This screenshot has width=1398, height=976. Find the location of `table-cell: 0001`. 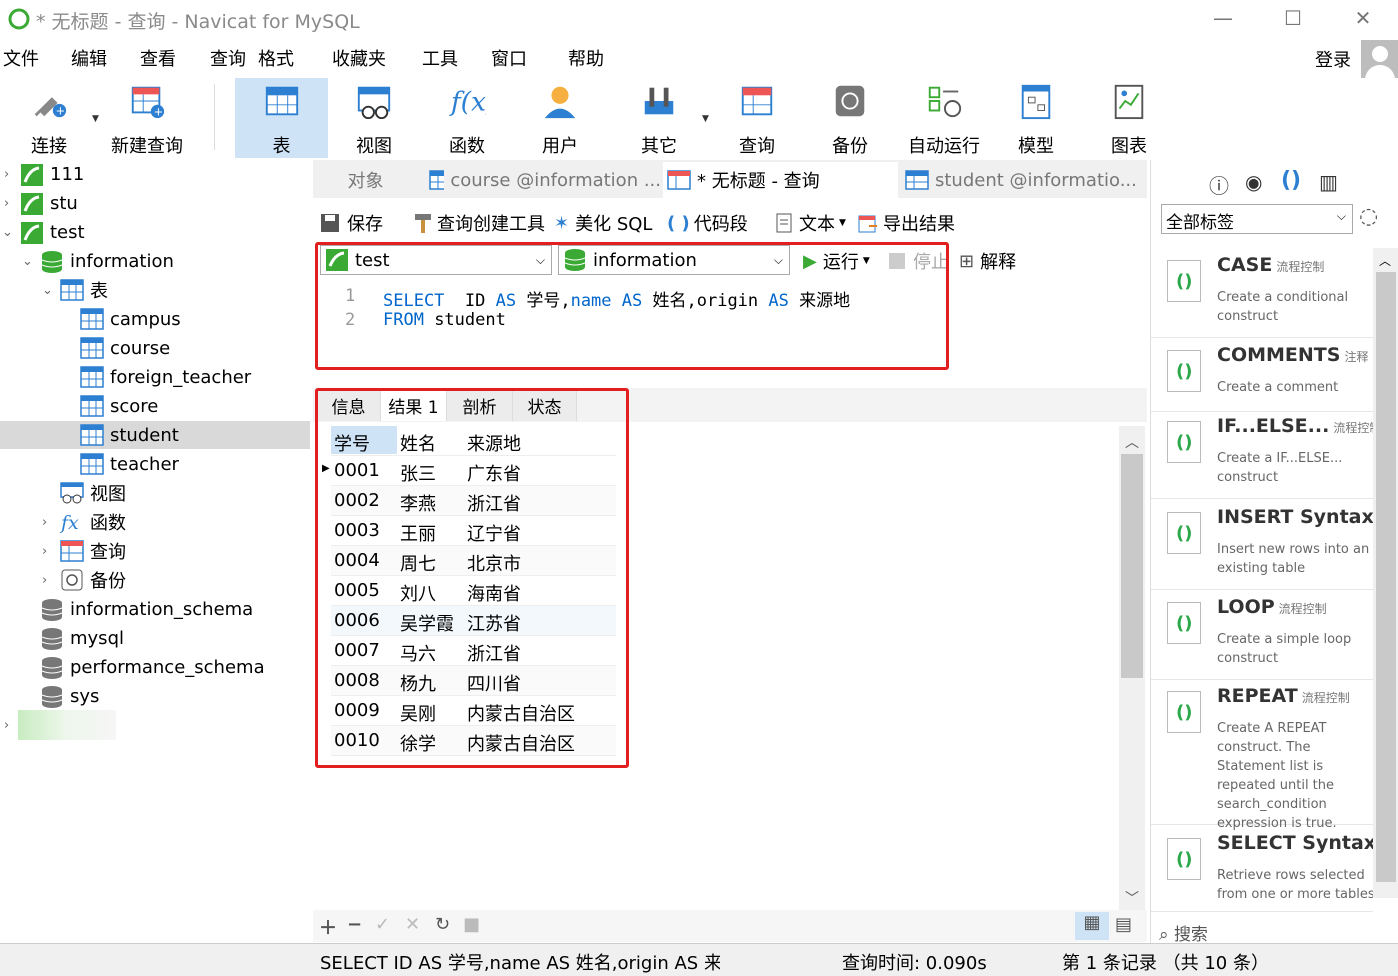

table-cell: 0001 is located at coordinates (357, 470).